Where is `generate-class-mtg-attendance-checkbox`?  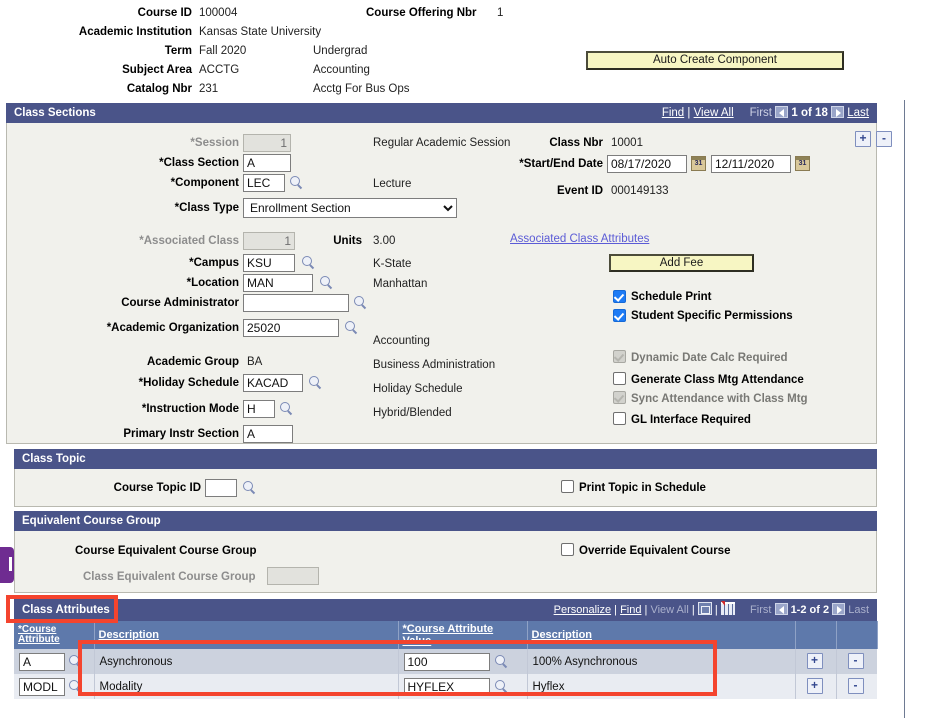 generate-class-mtg-attendance-checkbox is located at coordinates (619, 378).